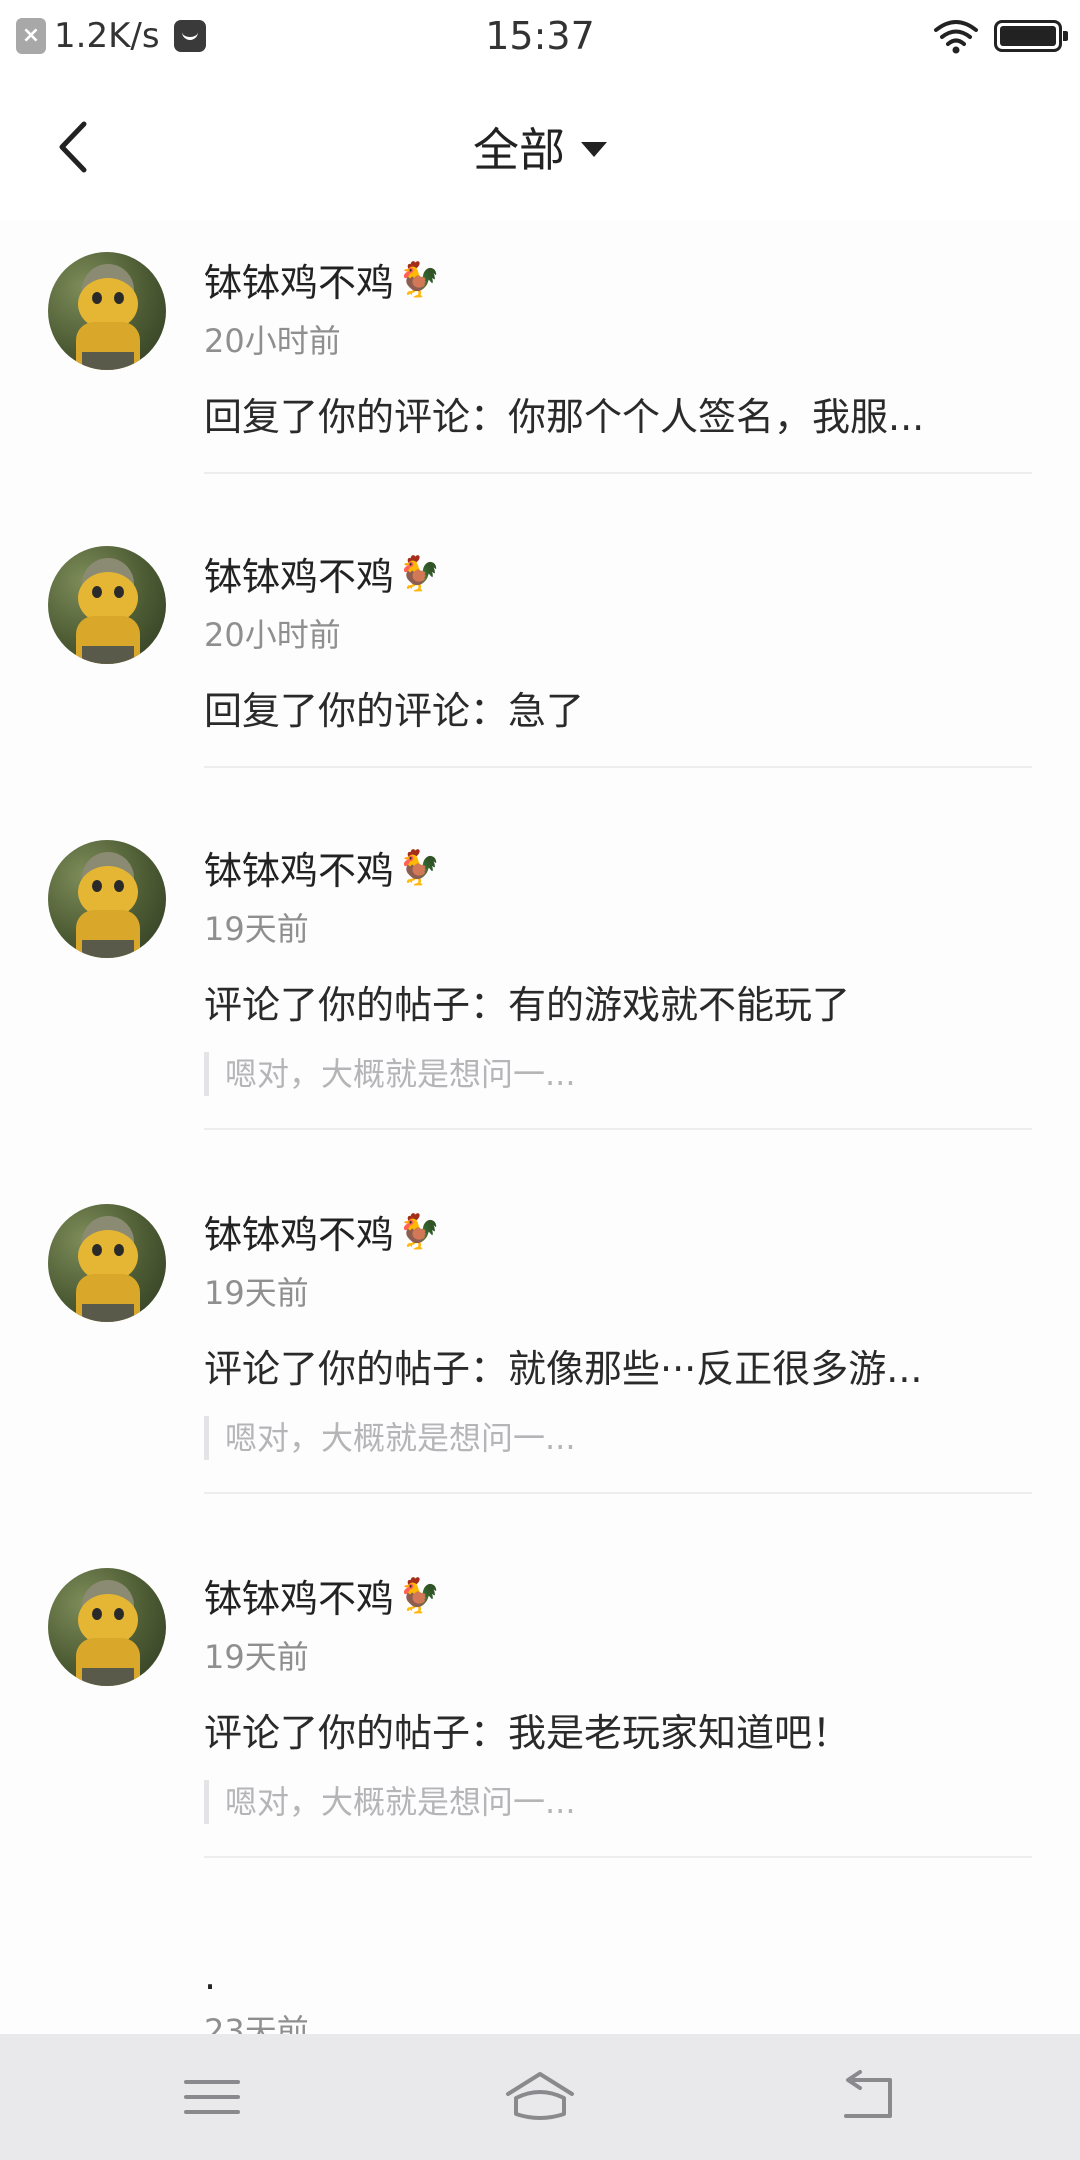 Image resolution: width=1080 pixels, height=2160 pixels. I want to click on status-bar: × 1.2K/s 15:37, so click(540, 36).